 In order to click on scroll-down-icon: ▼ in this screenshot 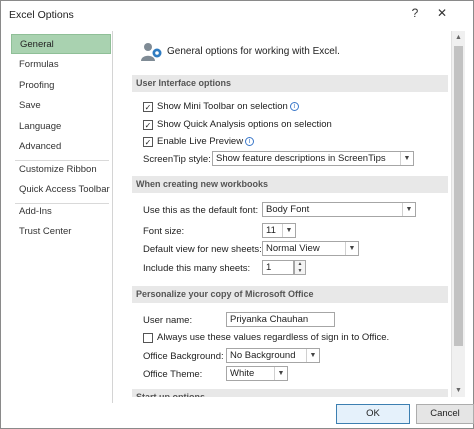, I will do `click(458, 390)`.